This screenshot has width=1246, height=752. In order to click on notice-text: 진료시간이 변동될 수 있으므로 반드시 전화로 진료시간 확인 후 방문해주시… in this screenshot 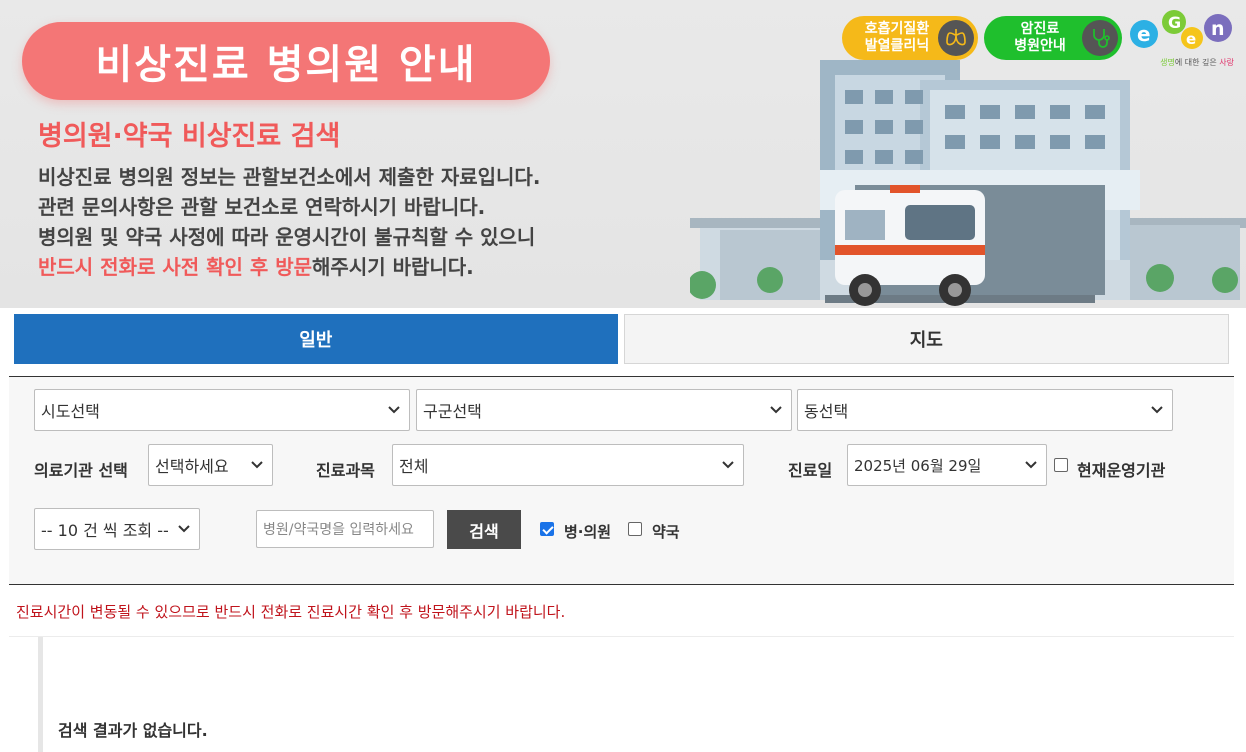, I will do `click(291, 612)`.